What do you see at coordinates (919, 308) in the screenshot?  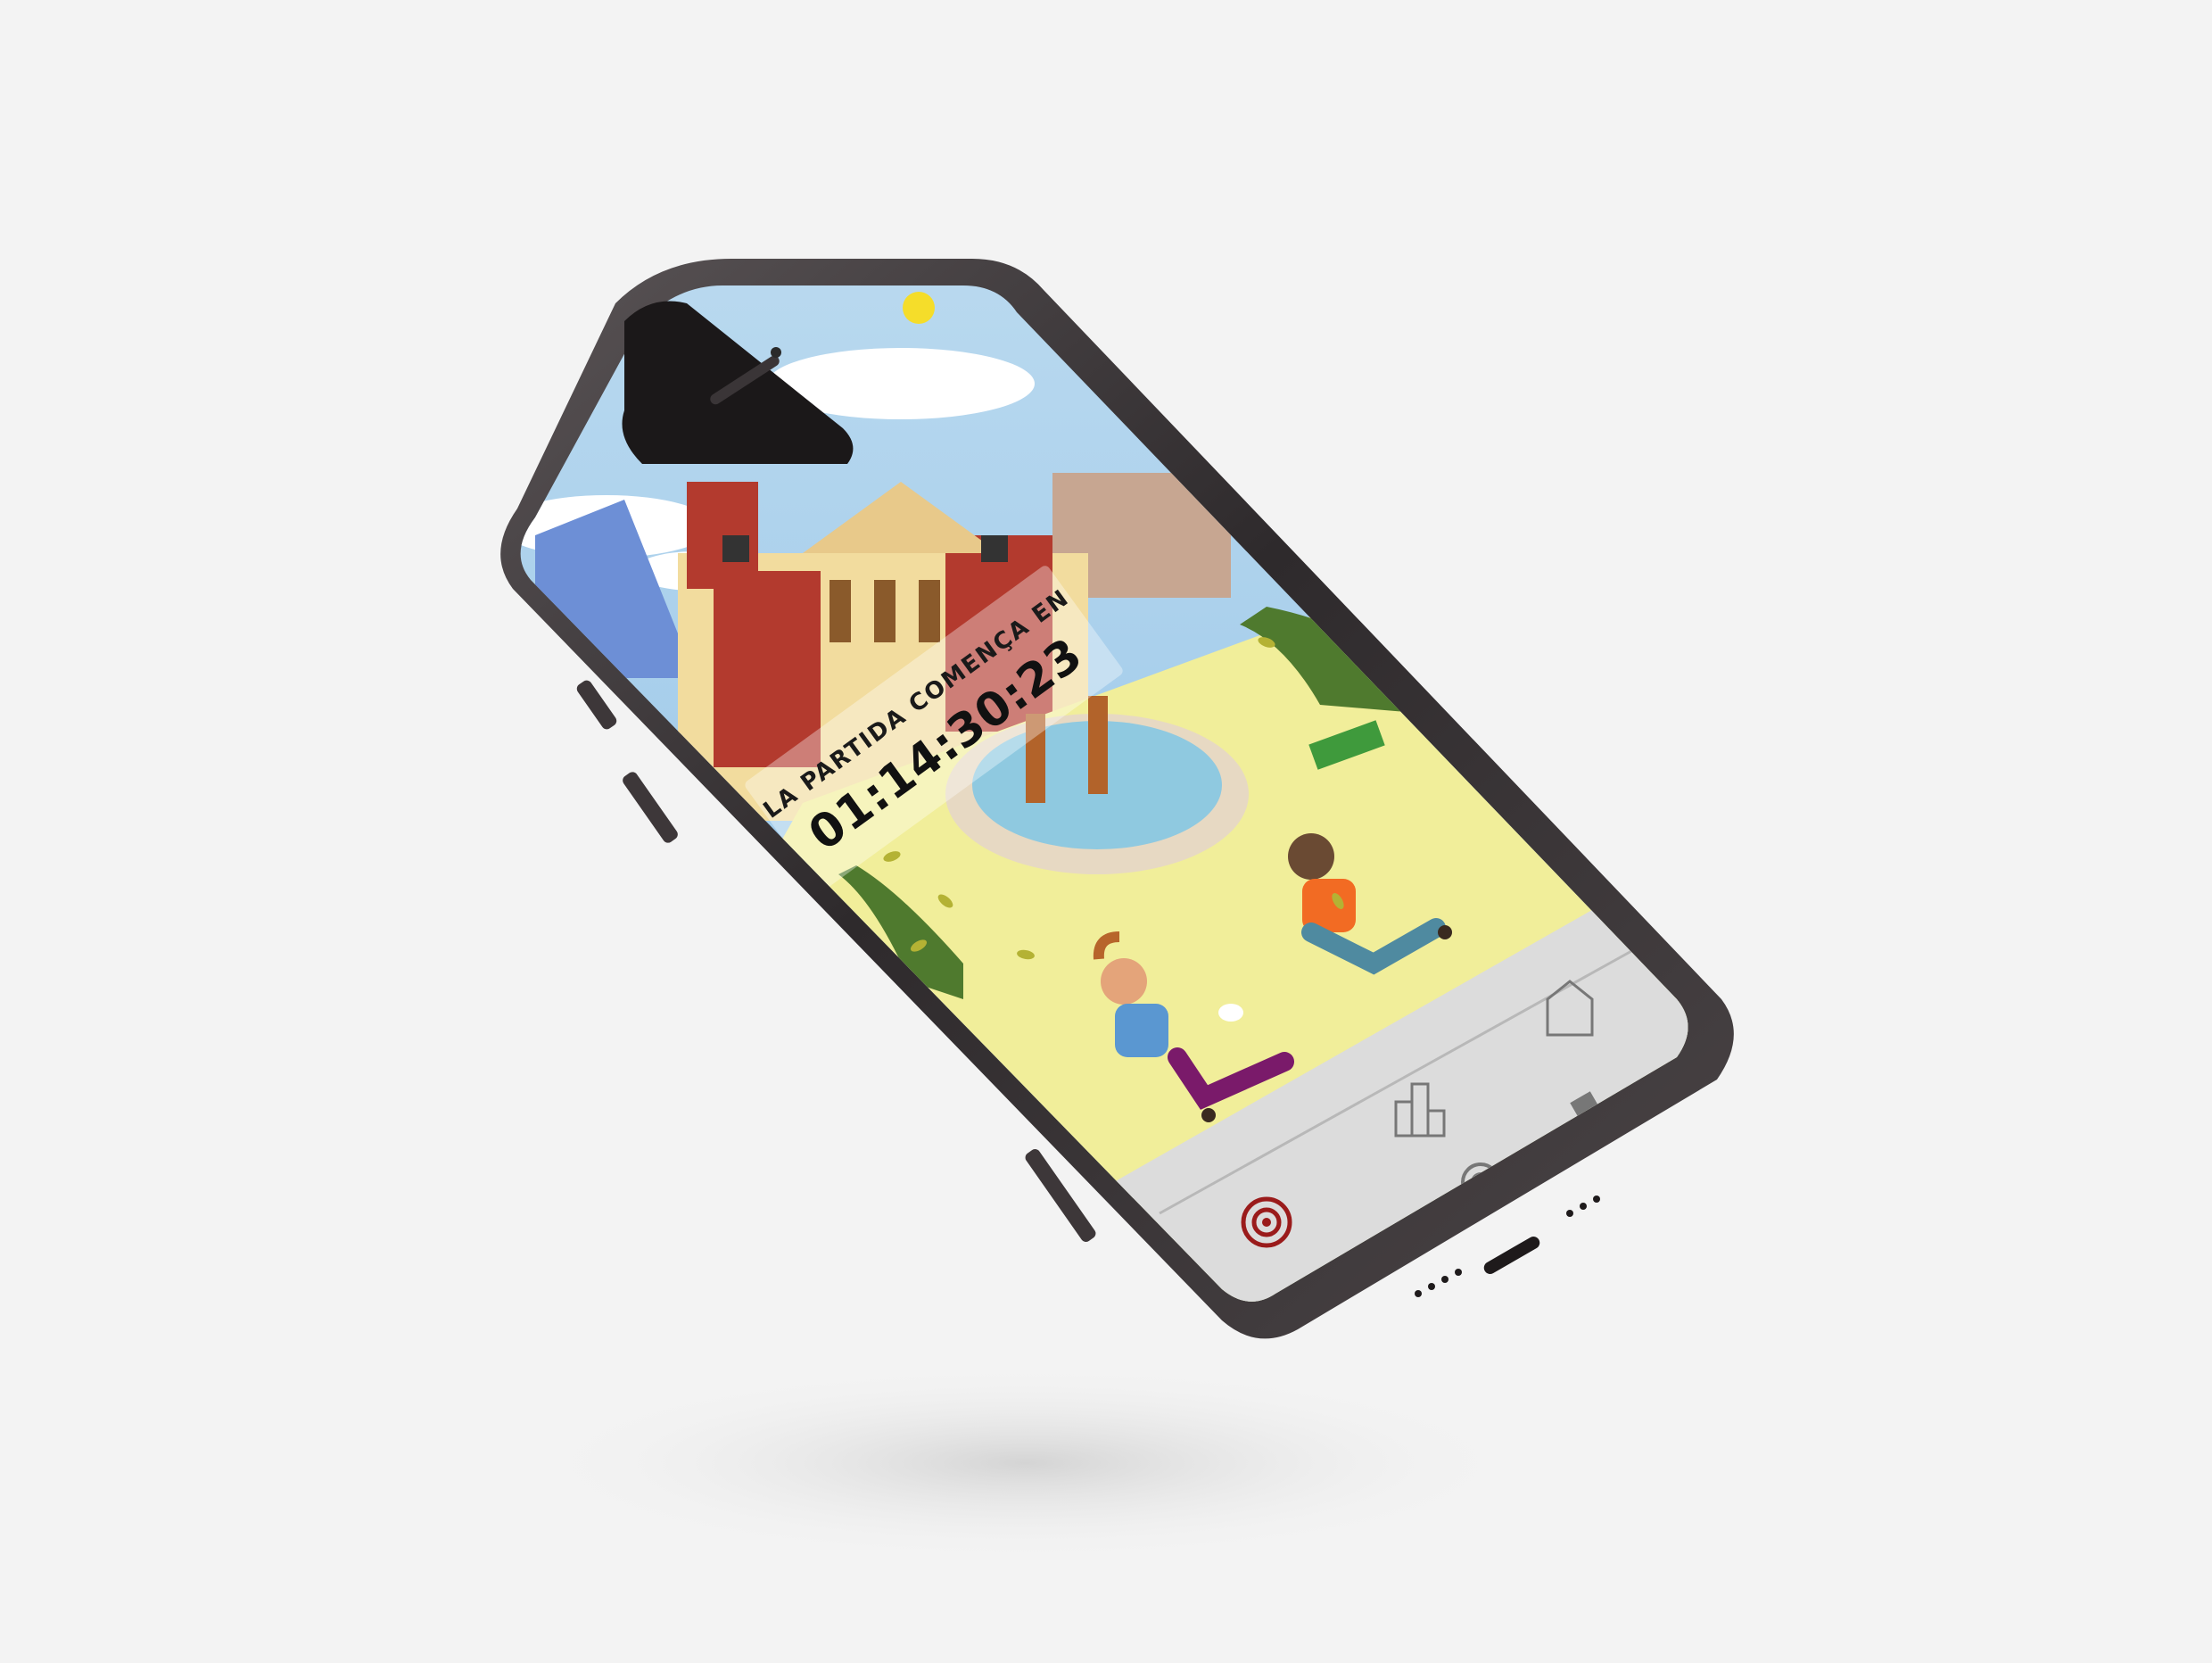 I see `sun-icon` at bounding box center [919, 308].